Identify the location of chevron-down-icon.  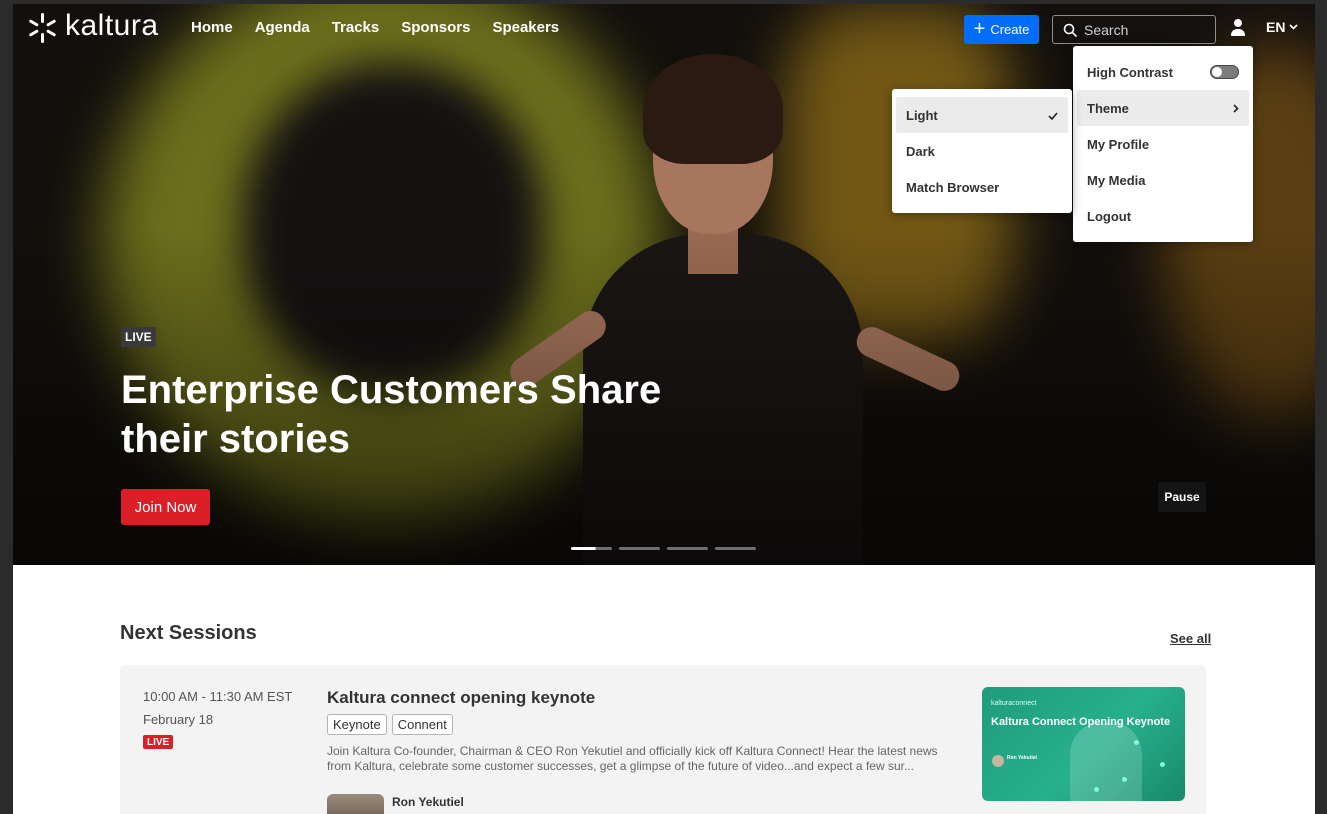
(1294, 27).